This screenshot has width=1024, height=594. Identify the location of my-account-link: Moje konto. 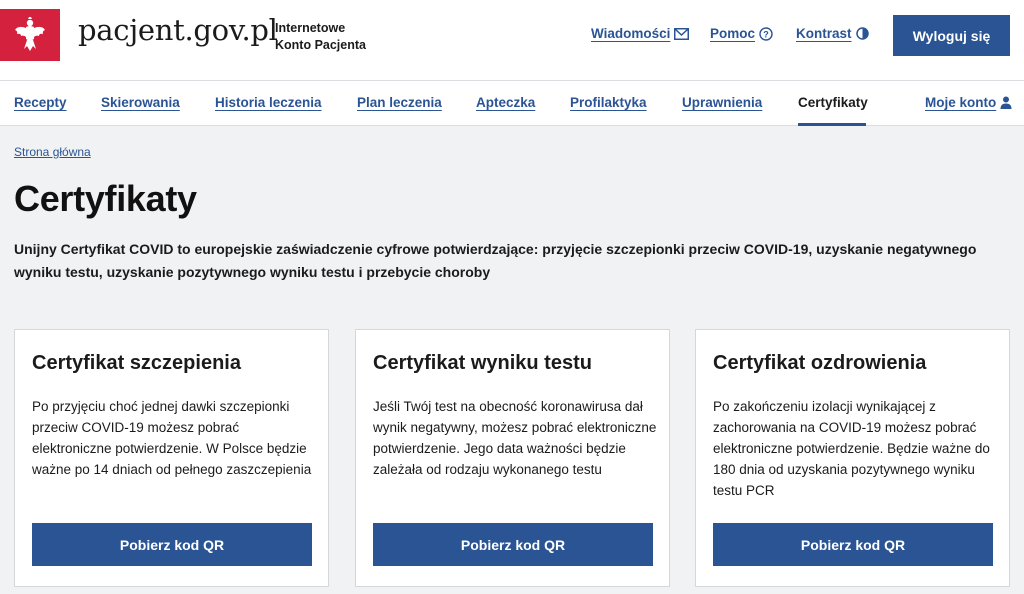
(968, 102).